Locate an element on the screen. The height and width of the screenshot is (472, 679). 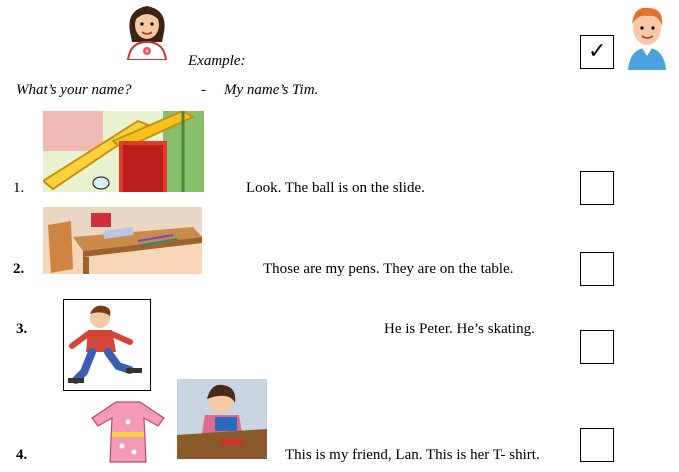
item-number: 4. is located at coordinates (22, 455).